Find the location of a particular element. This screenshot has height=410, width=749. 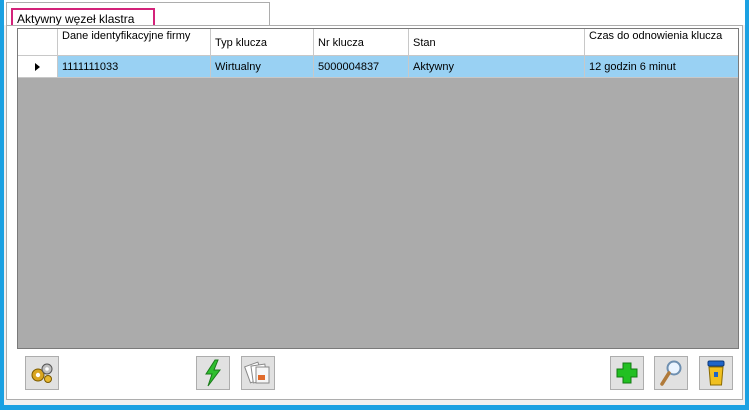

cell-nr: 5000004837 is located at coordinates (361, 67).